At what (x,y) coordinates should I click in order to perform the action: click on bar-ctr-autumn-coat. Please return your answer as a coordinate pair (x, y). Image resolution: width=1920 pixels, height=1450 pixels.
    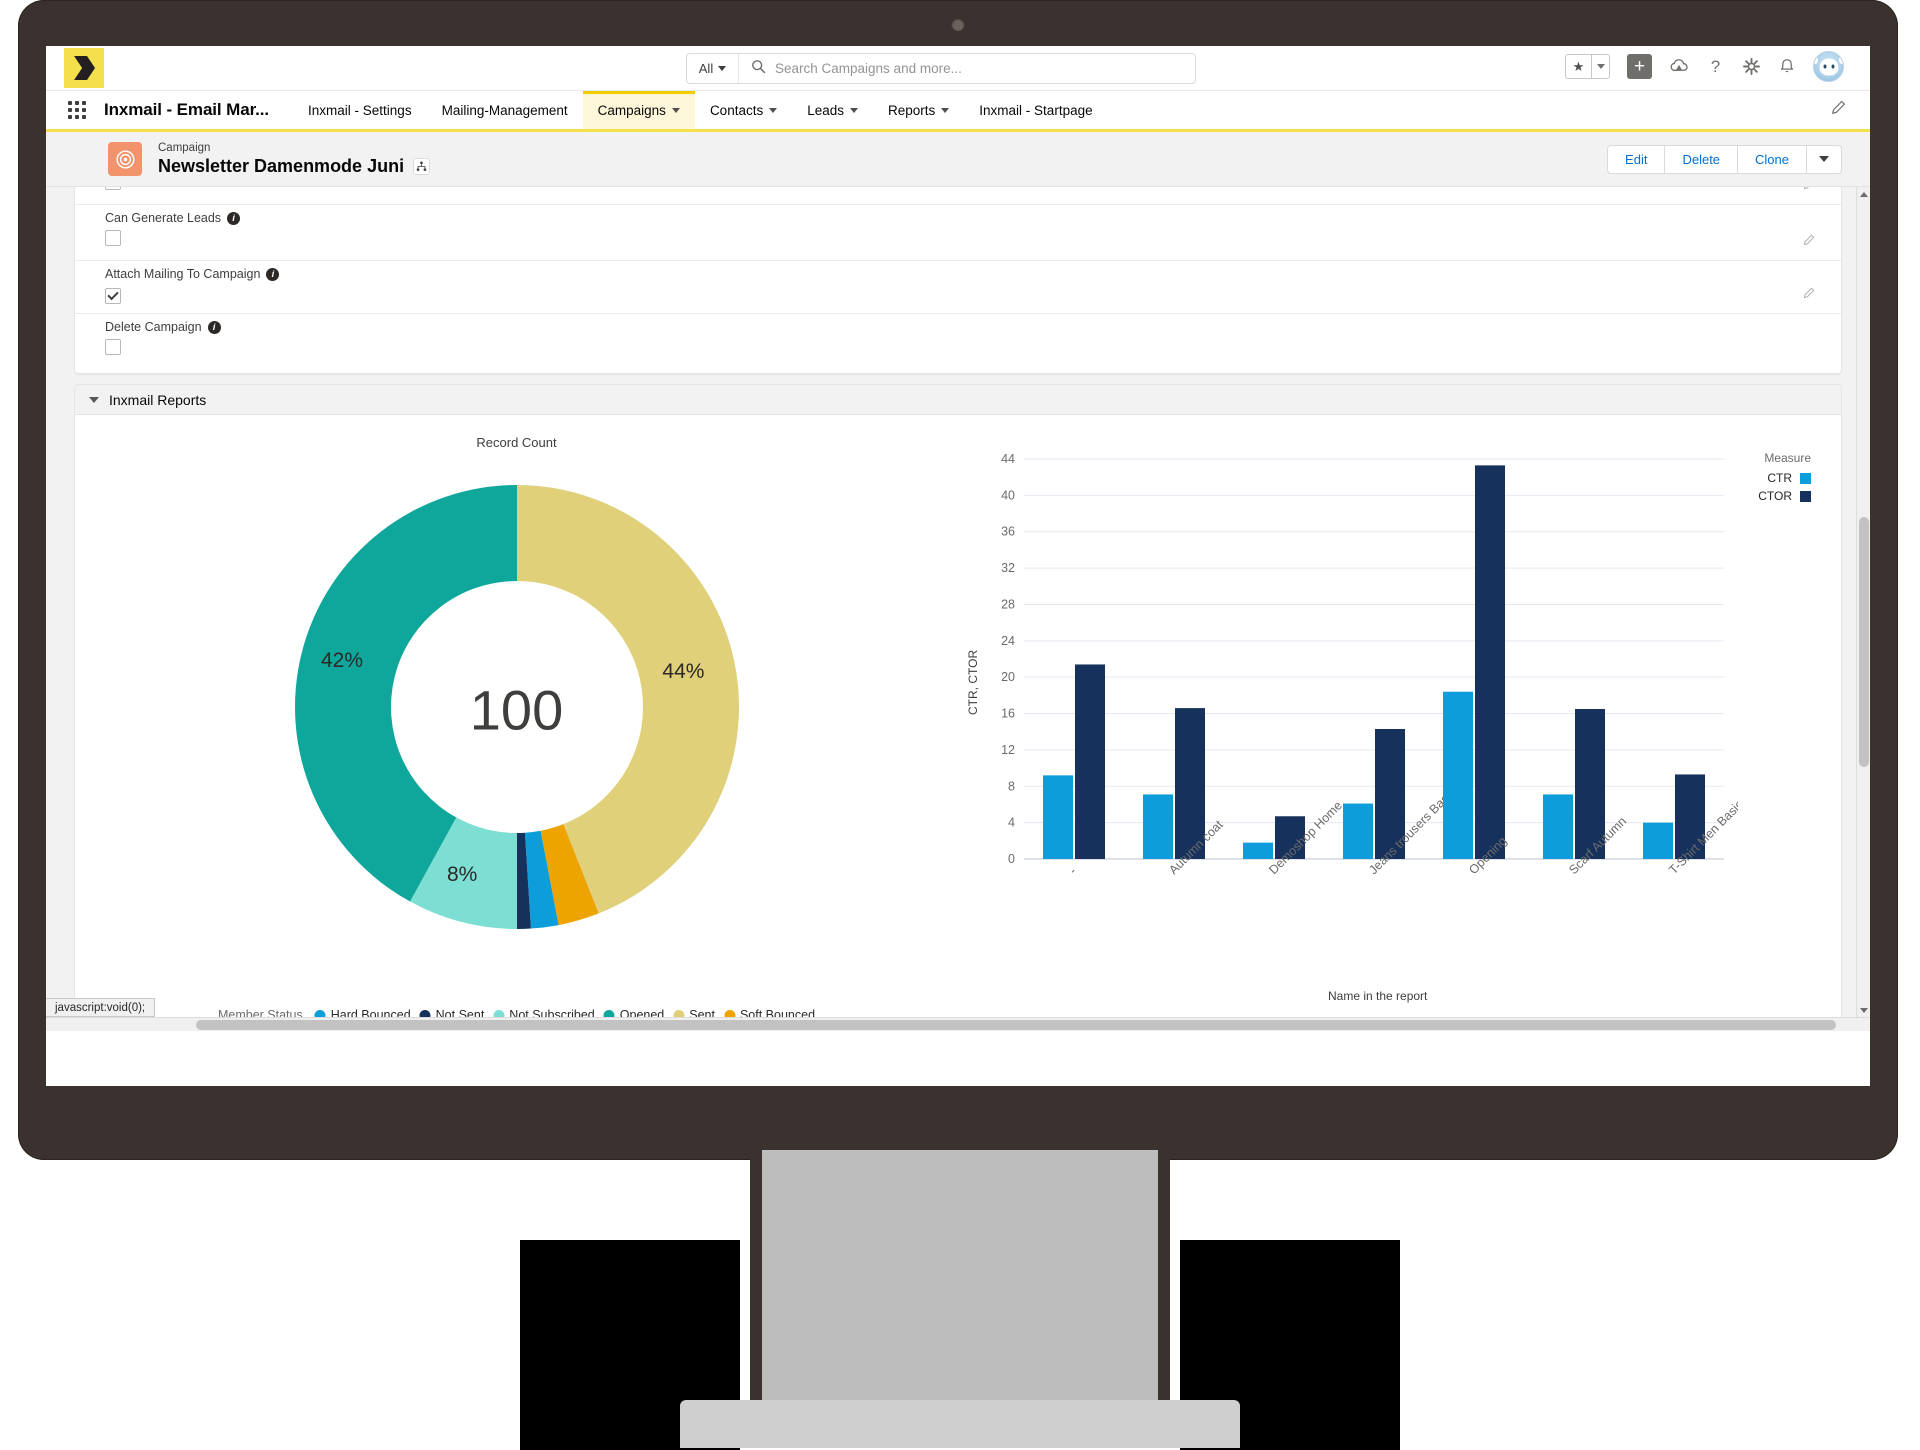
    Looking at the image, I should click on (1158, 826).